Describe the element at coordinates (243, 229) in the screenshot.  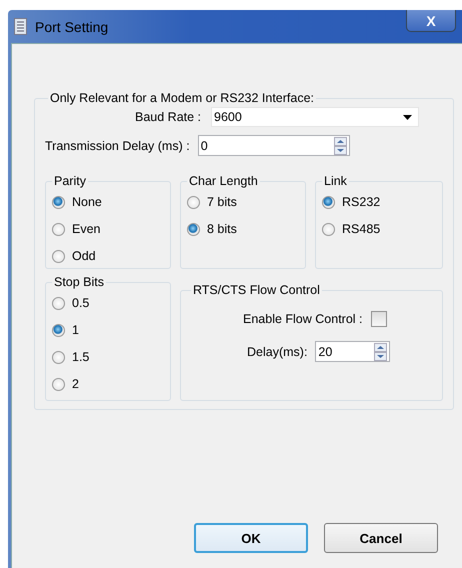
I see `radio-option: 8 bits` at that location.